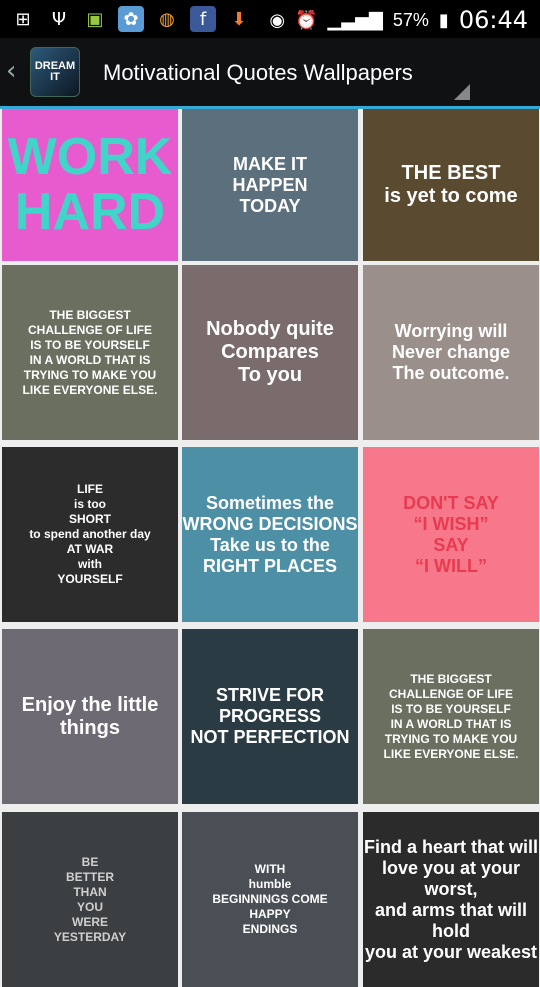 This screenshot has height=987, width=540. Describe the element at coordinates (239, 19) in the screenshot. I see `download-icon: ⬇` at that location.